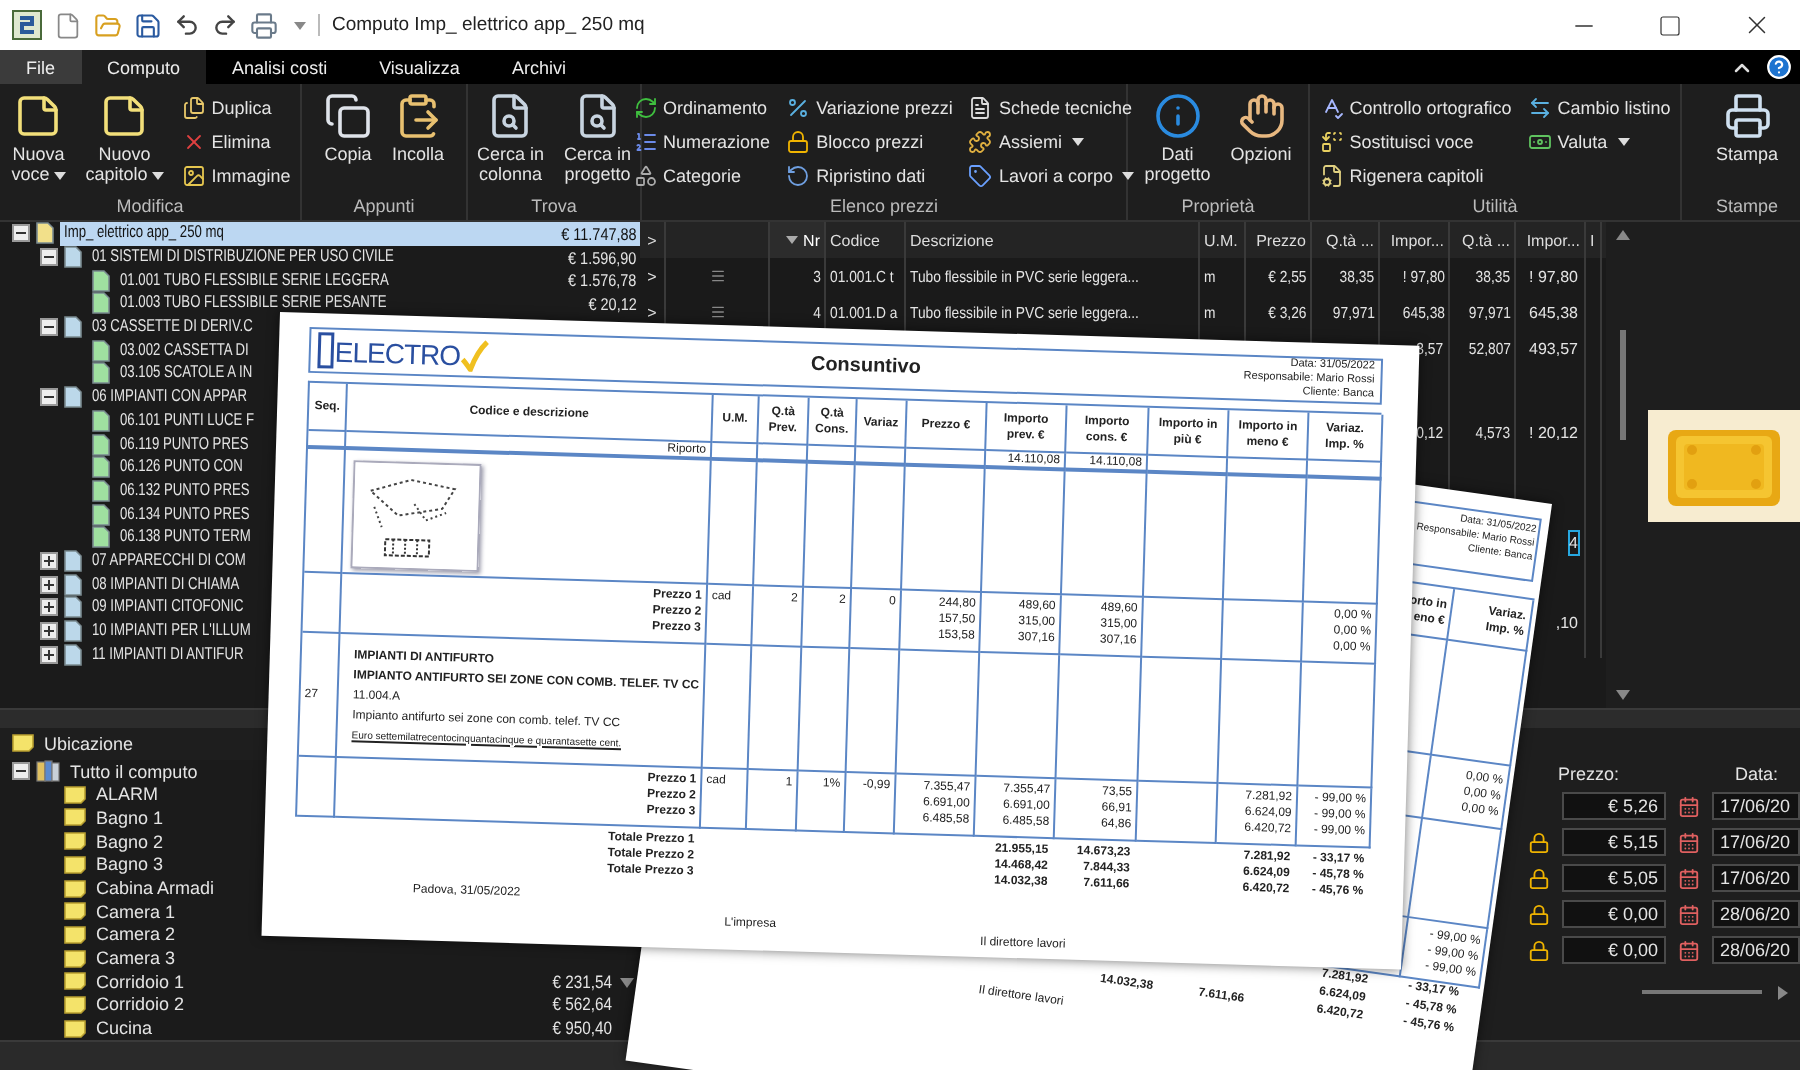 The width and height of the screenshot is (1800, 1070). Describe the element at coordinates (1553, 348) in the screenshot. I see `table-cell: 493,57` at that location.